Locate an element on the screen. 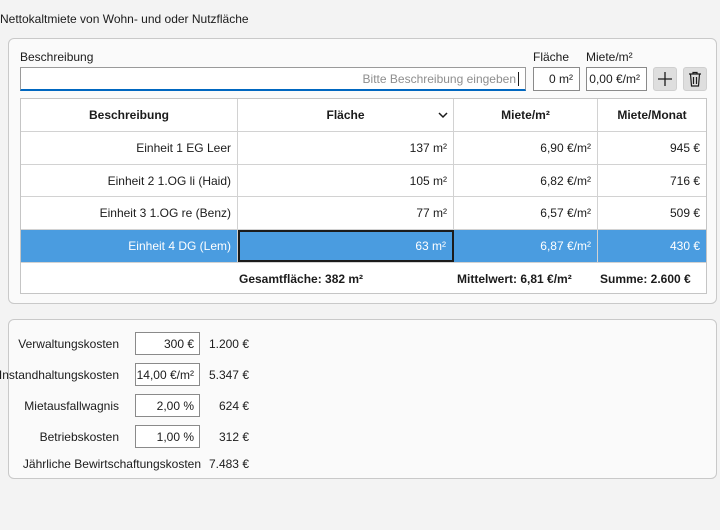  cost-label: Instandhaltungskosten is located at coordinates (59, 375).